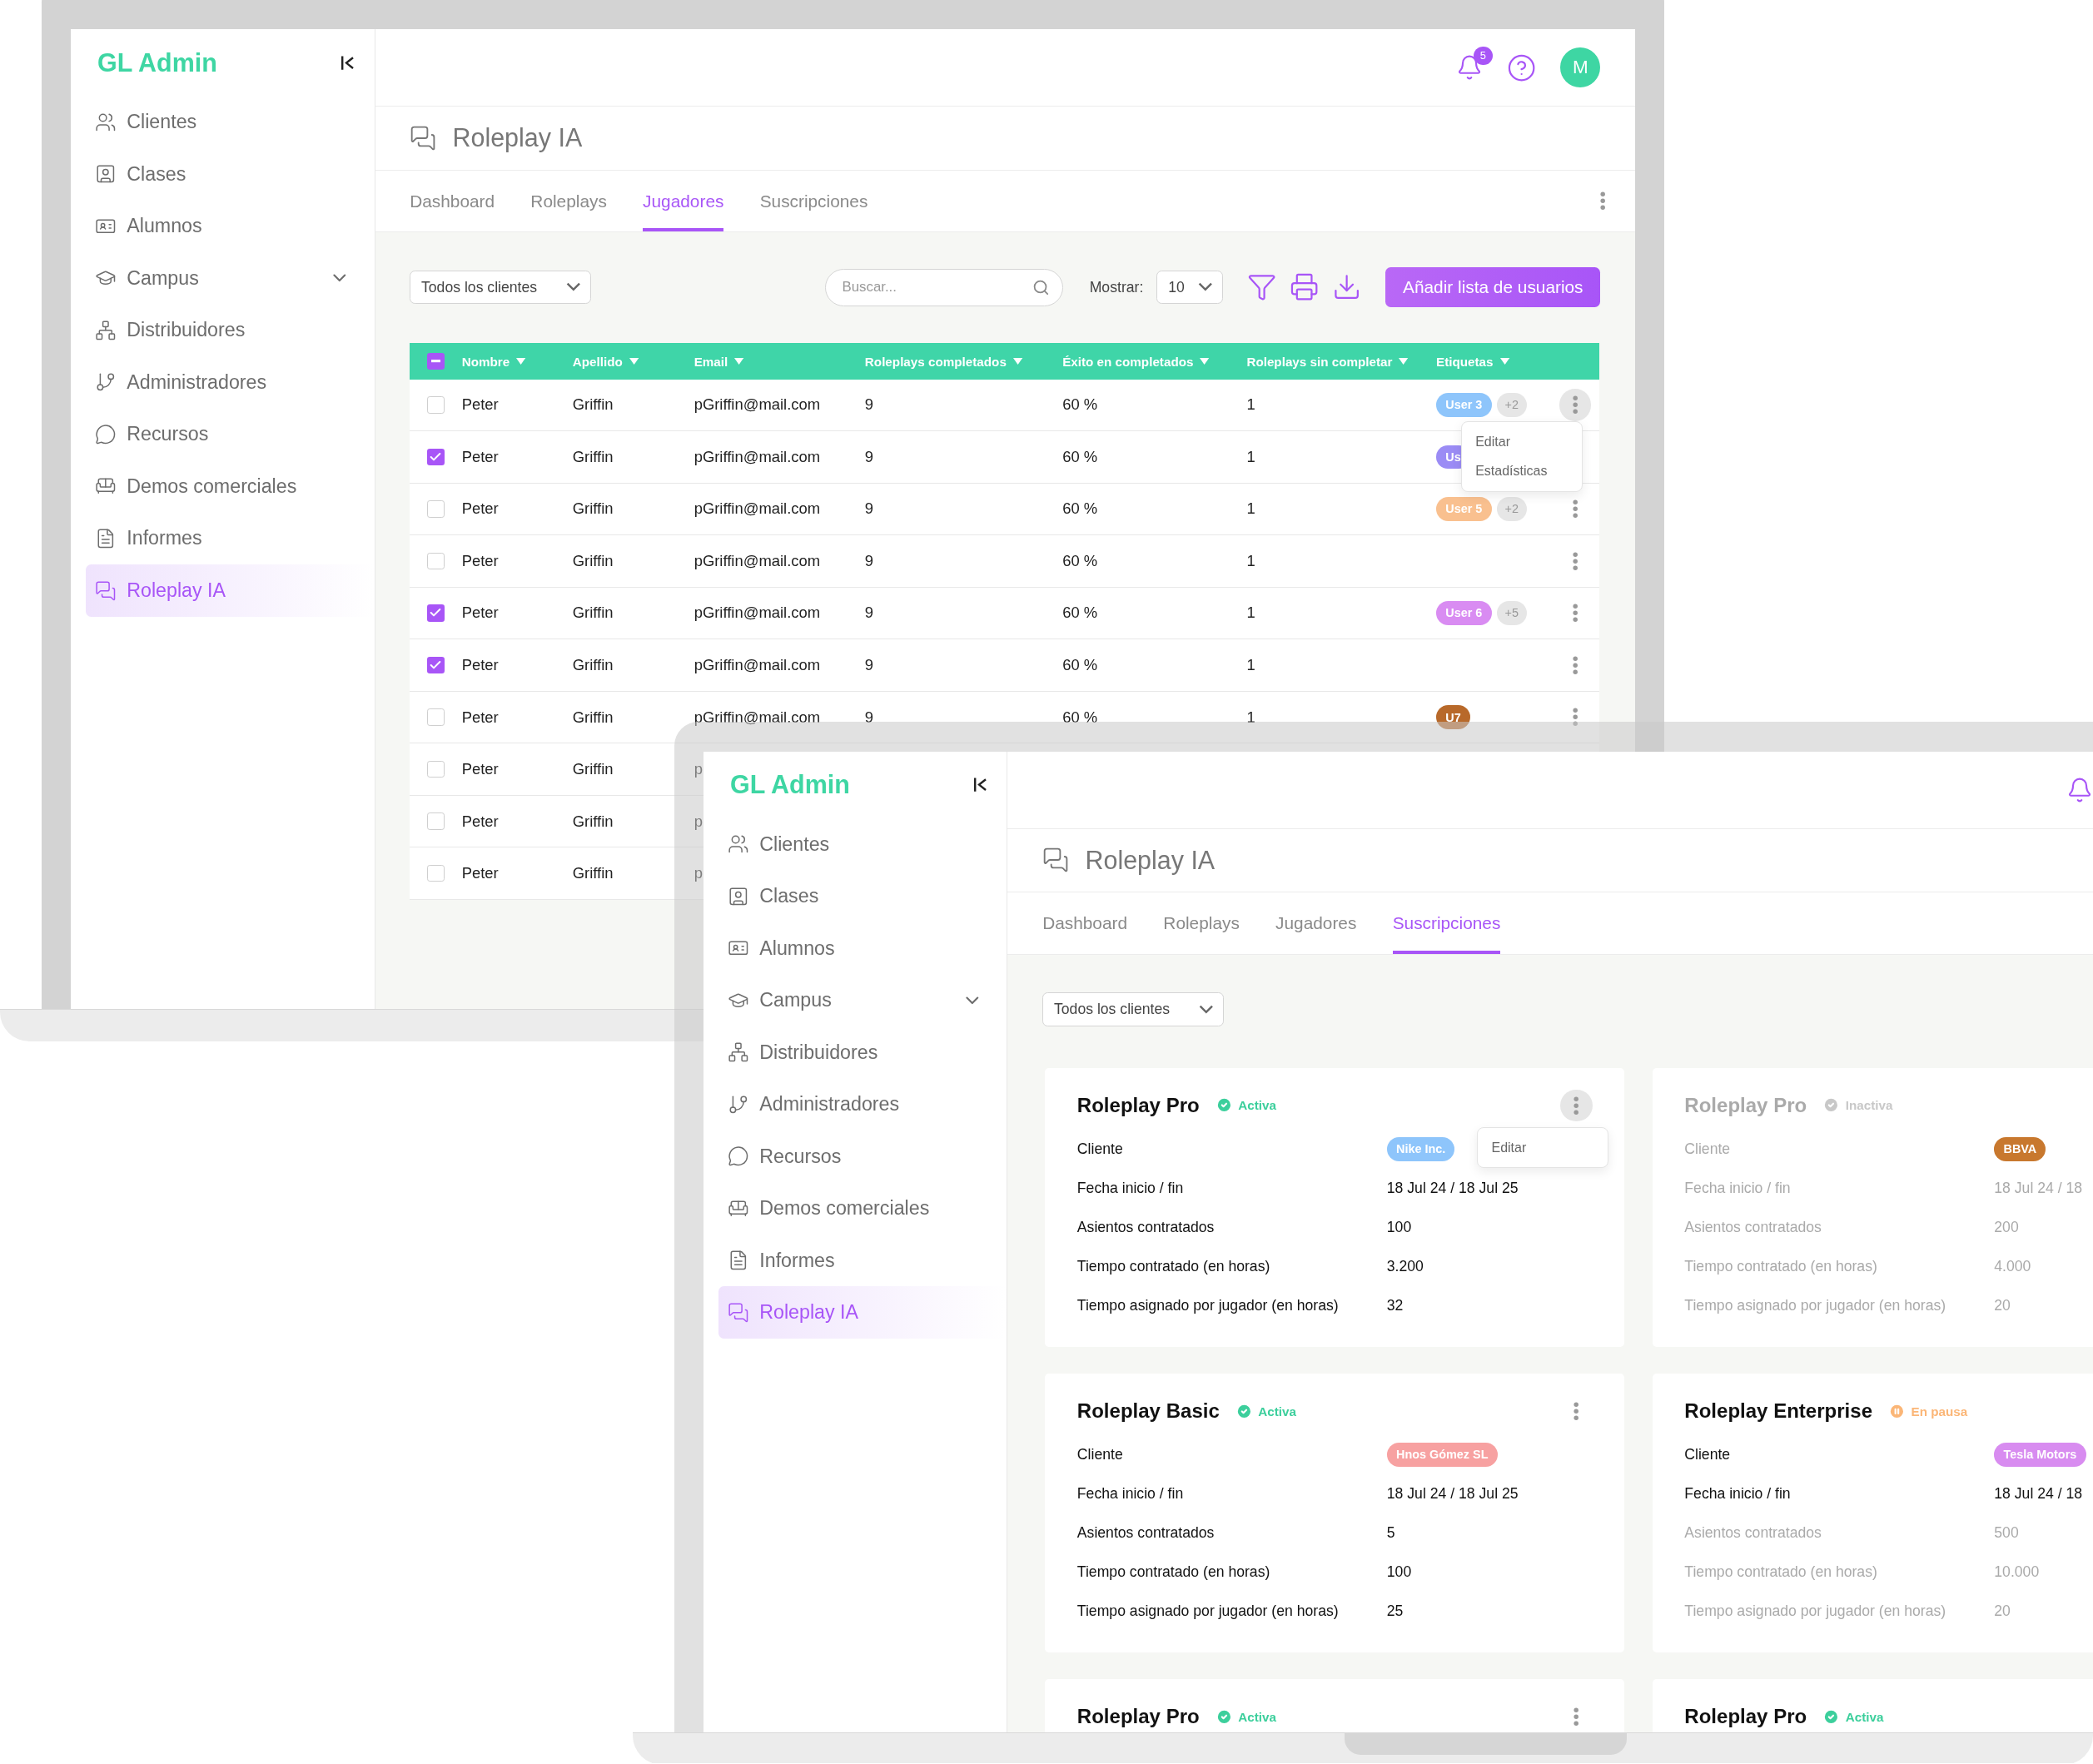 Image resolution: width=2093 pixels, height=1764 pixels. What do you see at coordinates (698, 874) in the screenshot?
I see `table-cell-text: p` at bounding box center [698, 874].